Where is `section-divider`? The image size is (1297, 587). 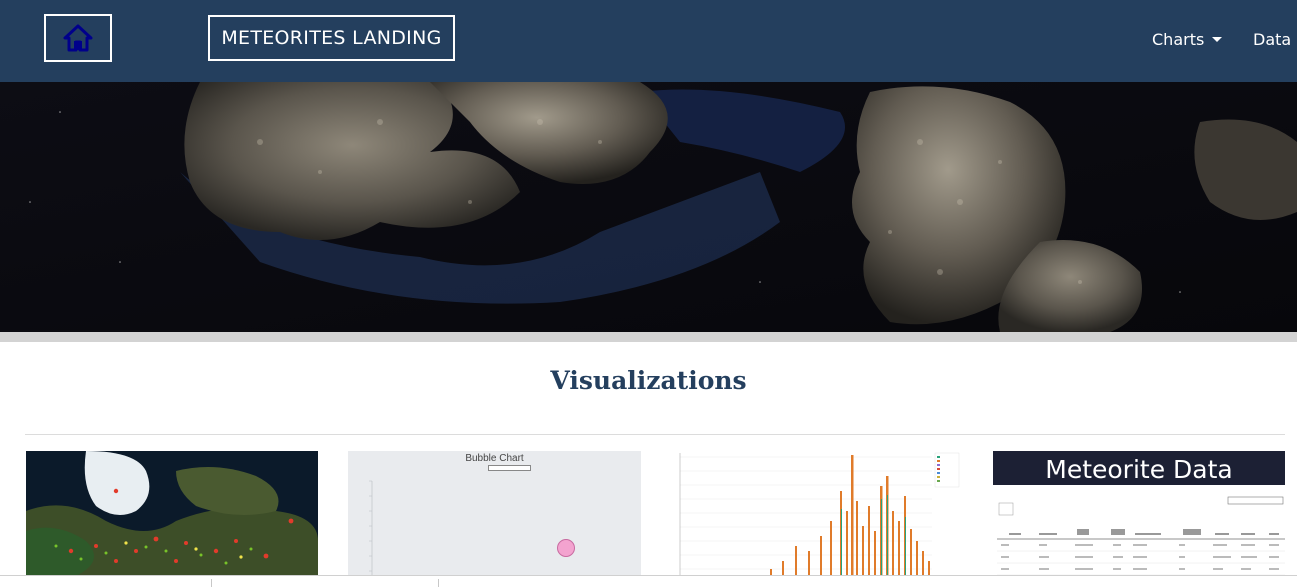 section-divider is located at coordinates (655, 434).